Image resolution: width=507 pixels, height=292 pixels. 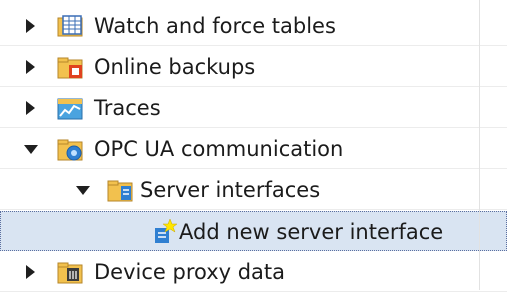 I want to click on tree-item-server-interfaces: Server interfaces, so click(x=253, y=190).